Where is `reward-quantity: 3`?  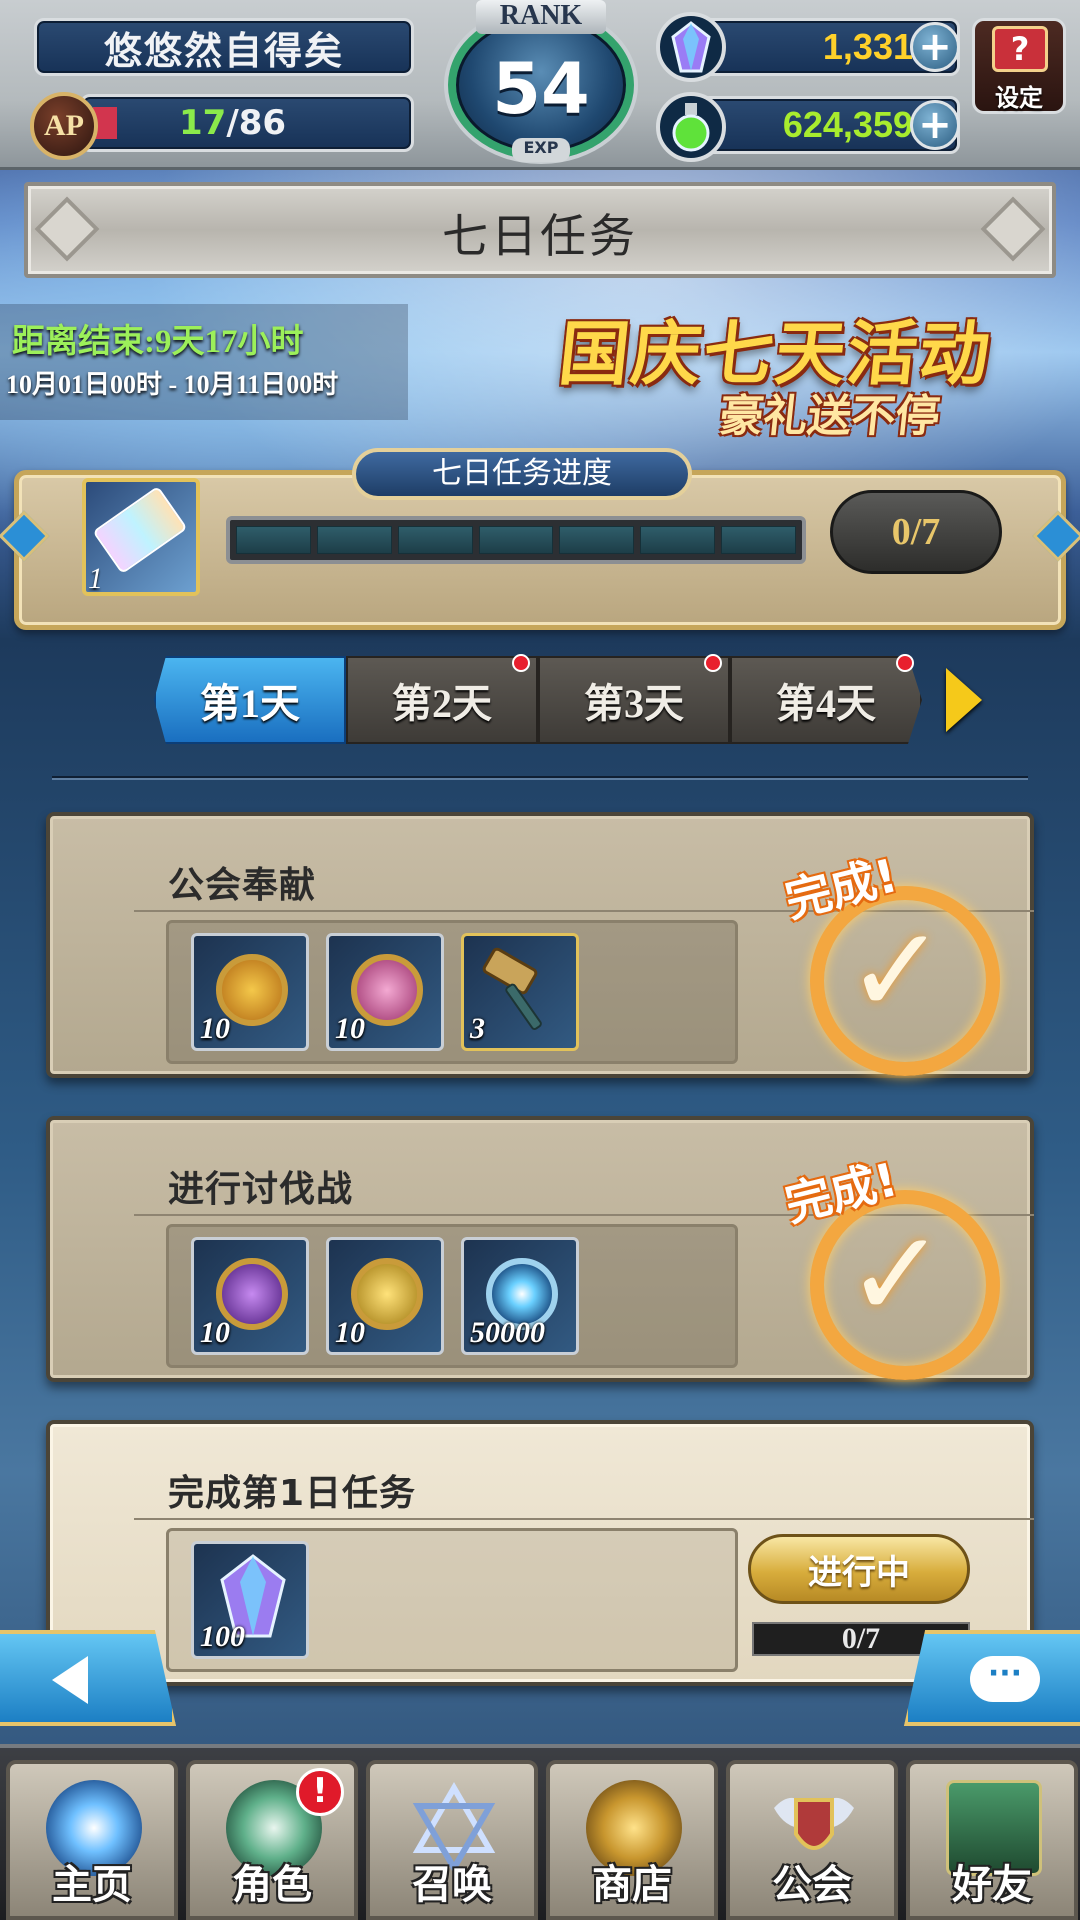 reward-quantity: 3 is located at coordinates (477, 1028).